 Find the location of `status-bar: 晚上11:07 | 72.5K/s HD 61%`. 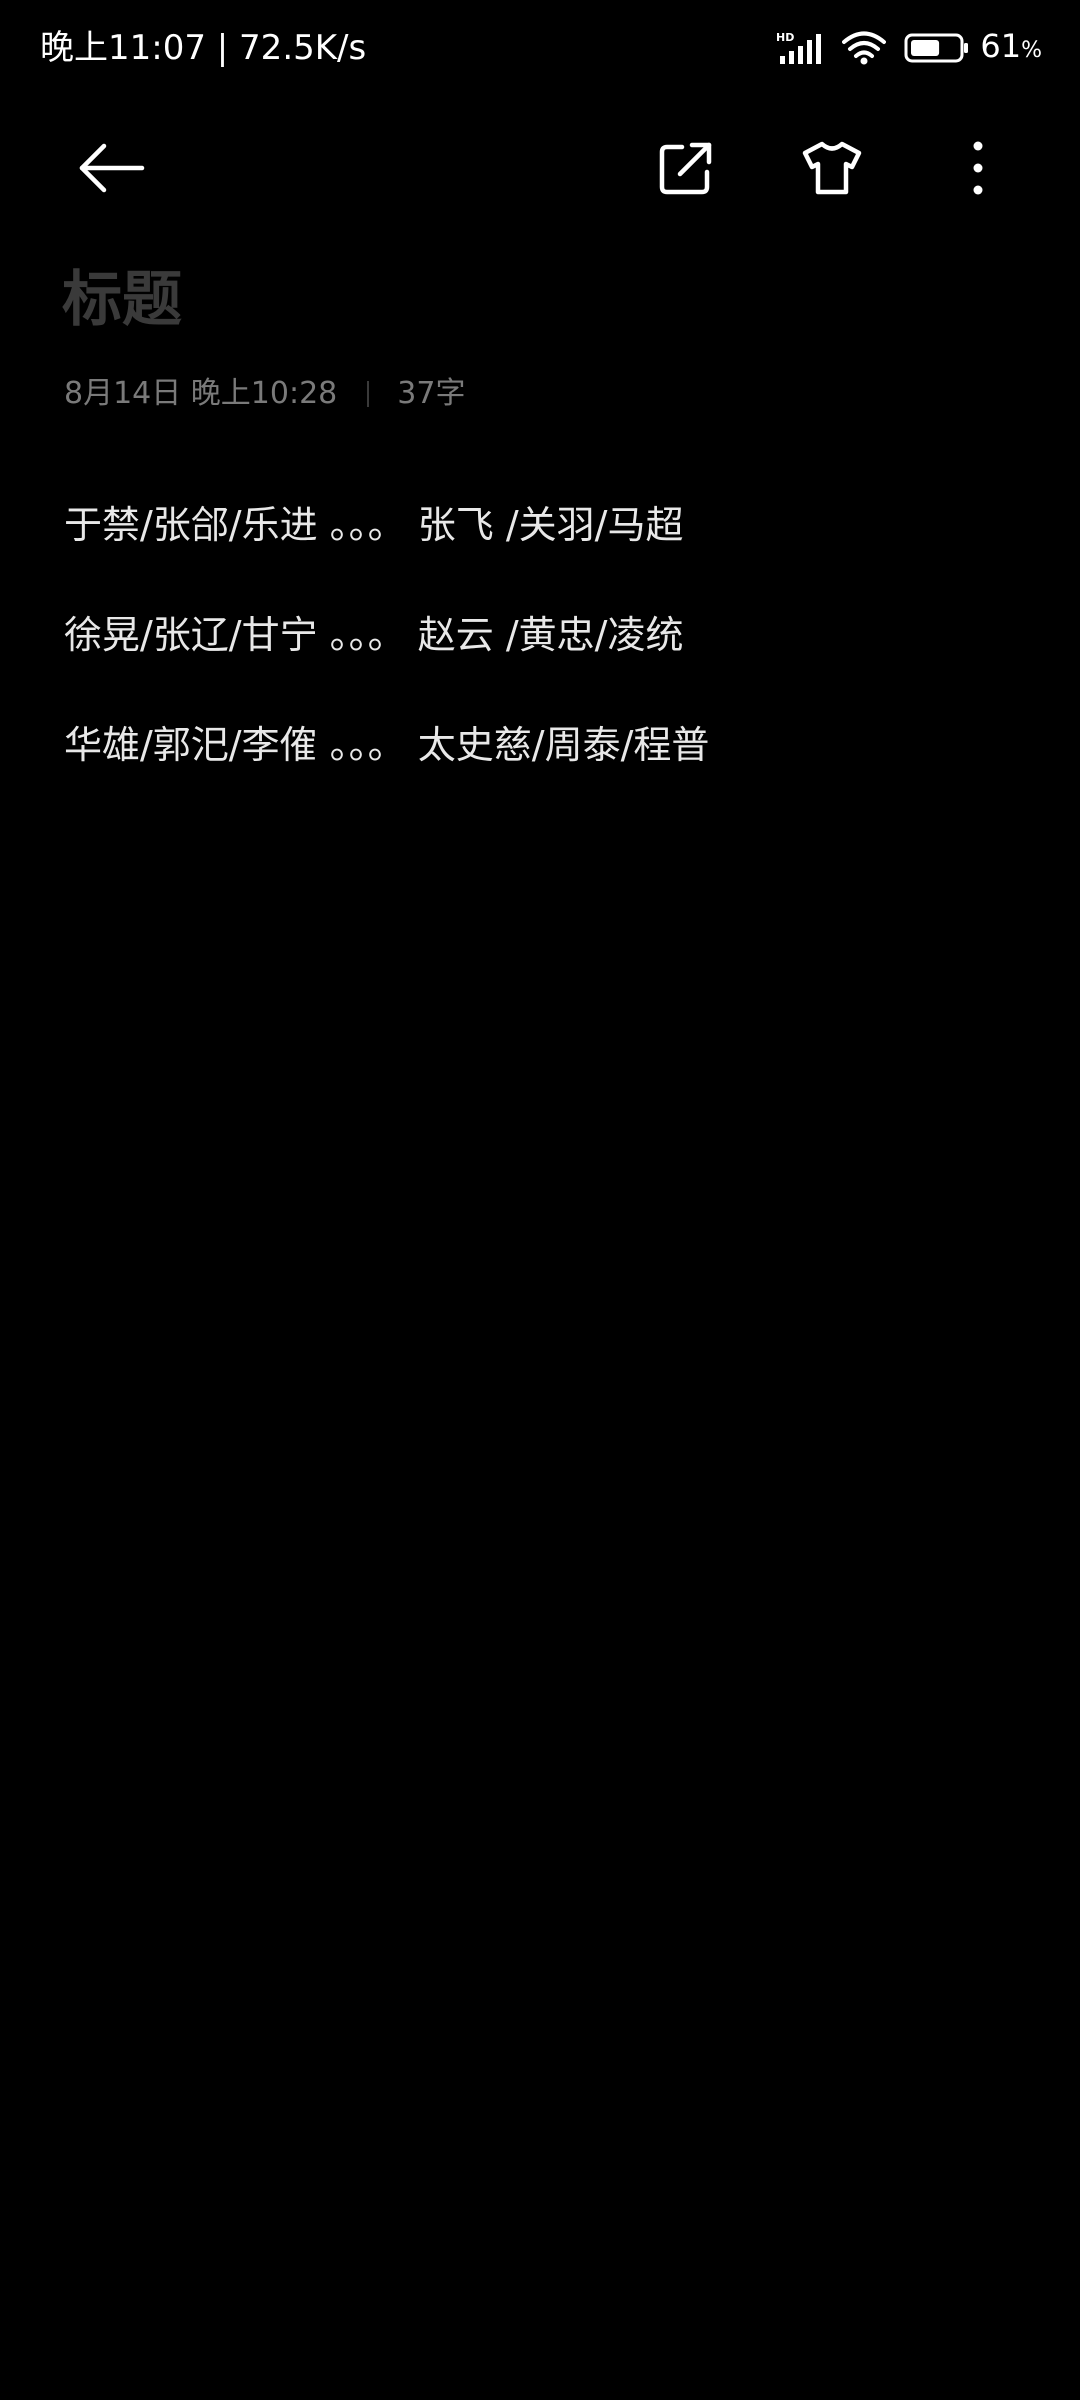

status-bar: 晚上11:07 | 72.5K/s HD 61% is located at coordinates (540, 48).